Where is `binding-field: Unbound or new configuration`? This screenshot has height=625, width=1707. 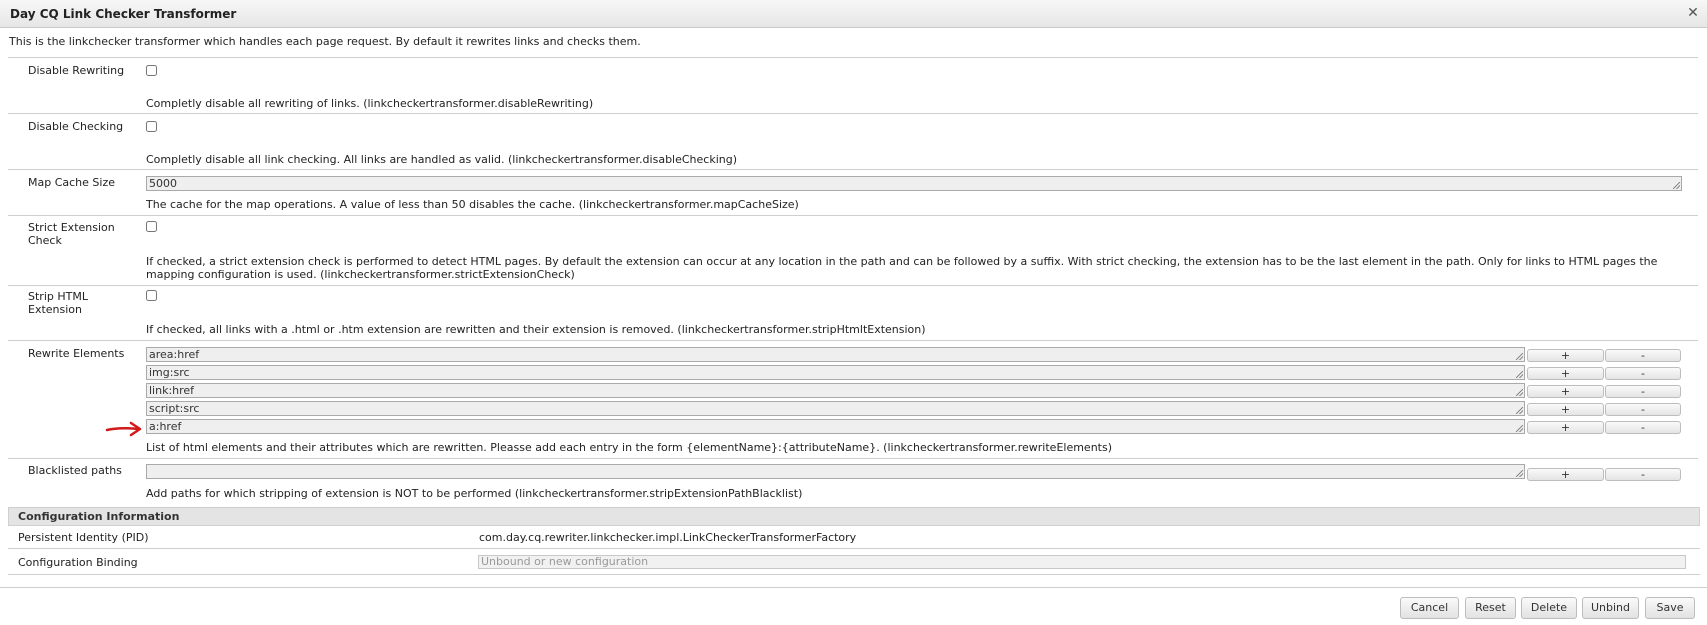
binding-field: Unbound or new configuration is located at coordinates (1082, 562).